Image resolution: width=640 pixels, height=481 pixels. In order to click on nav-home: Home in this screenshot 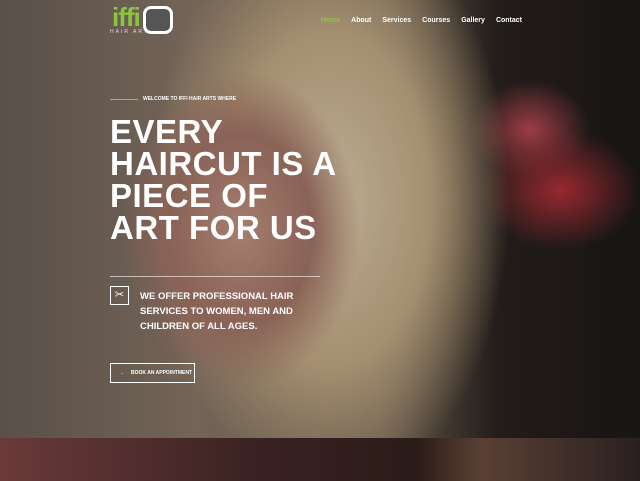, I will do `click(330, 20)`.